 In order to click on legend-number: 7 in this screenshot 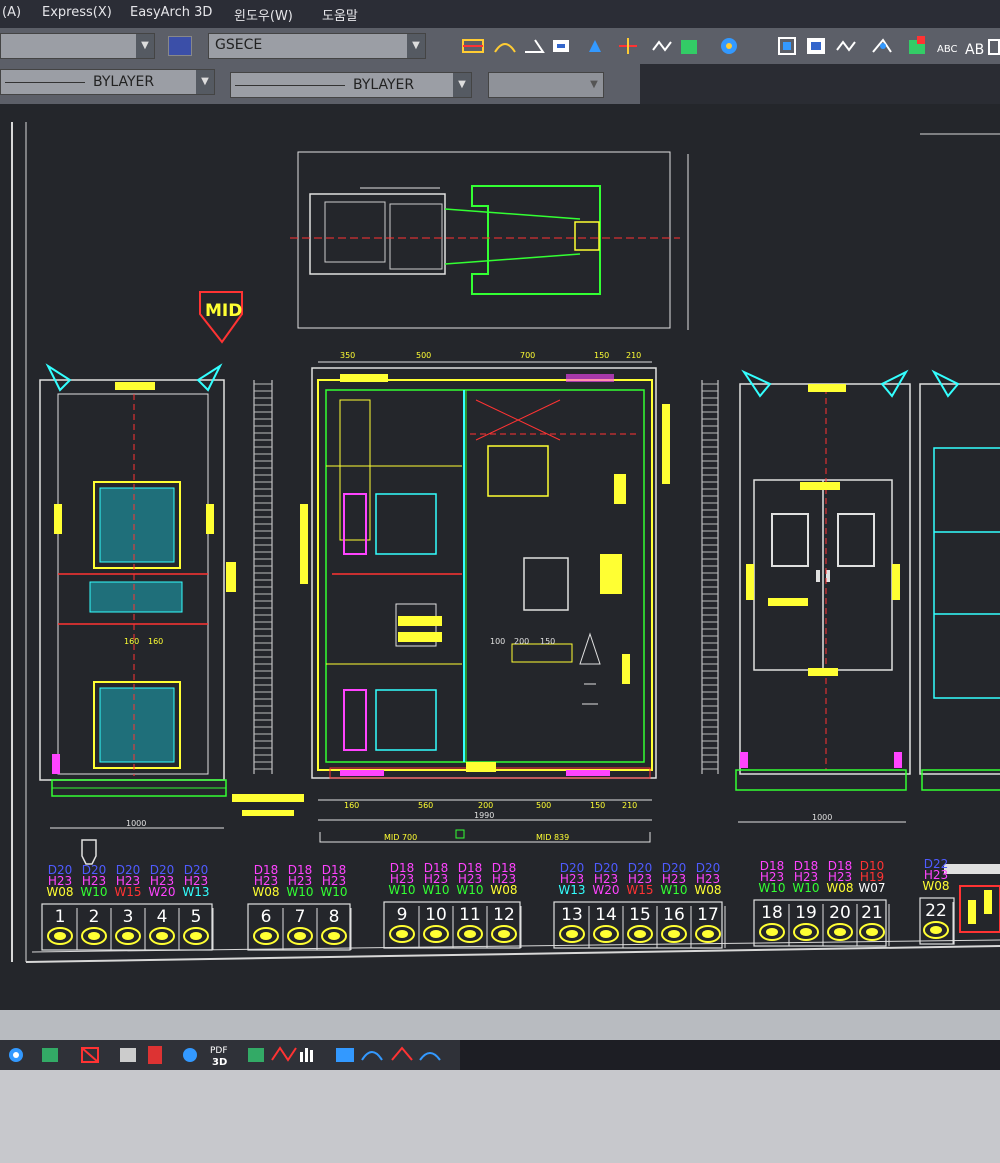, I will do `click(300, 917)`.